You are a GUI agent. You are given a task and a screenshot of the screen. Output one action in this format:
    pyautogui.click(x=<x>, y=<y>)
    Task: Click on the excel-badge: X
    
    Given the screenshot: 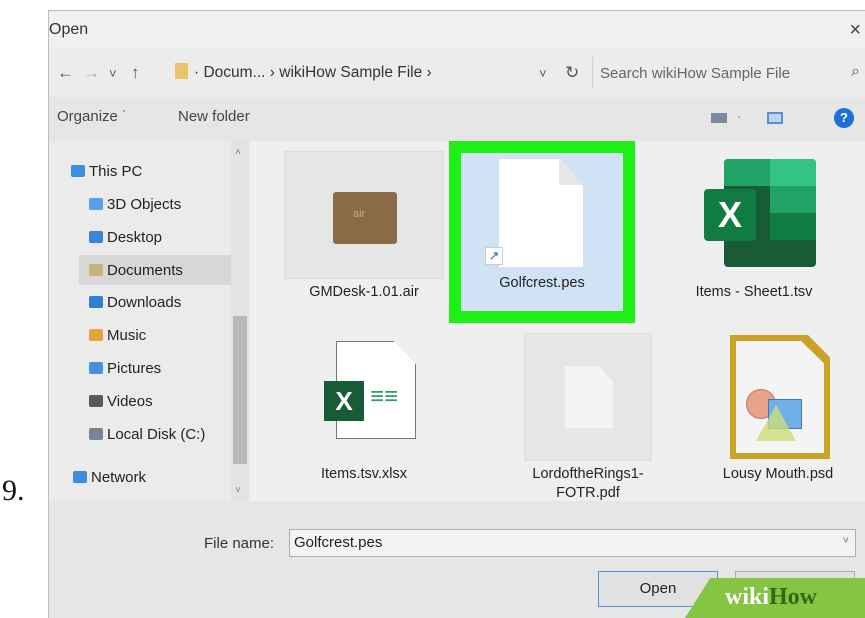 What is the action you would take?
    pyautogui.click(x=344, y=401)
    